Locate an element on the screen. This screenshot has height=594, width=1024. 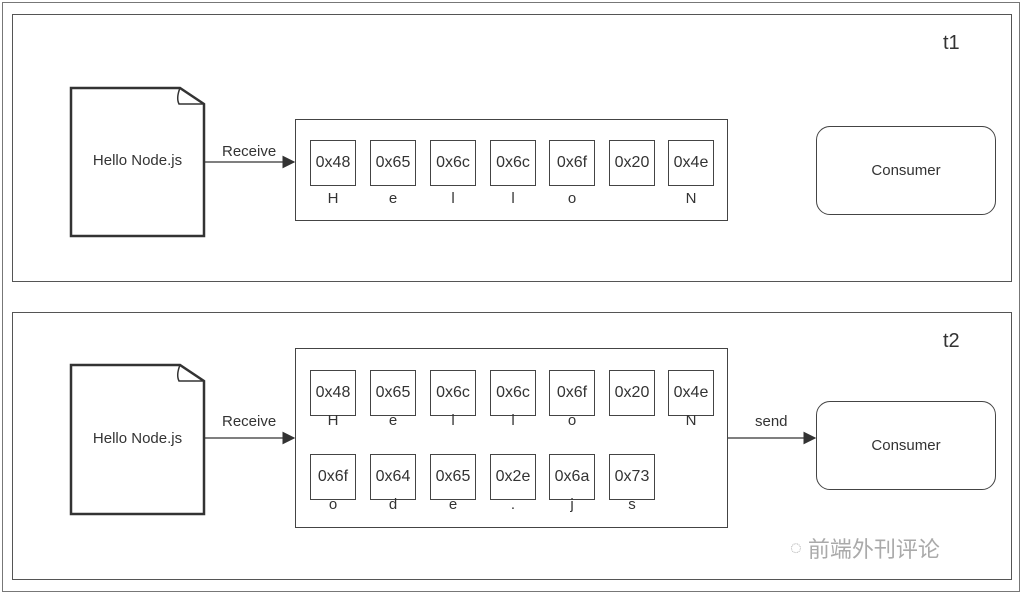
send-label: send is located at coordinates (771, 421).